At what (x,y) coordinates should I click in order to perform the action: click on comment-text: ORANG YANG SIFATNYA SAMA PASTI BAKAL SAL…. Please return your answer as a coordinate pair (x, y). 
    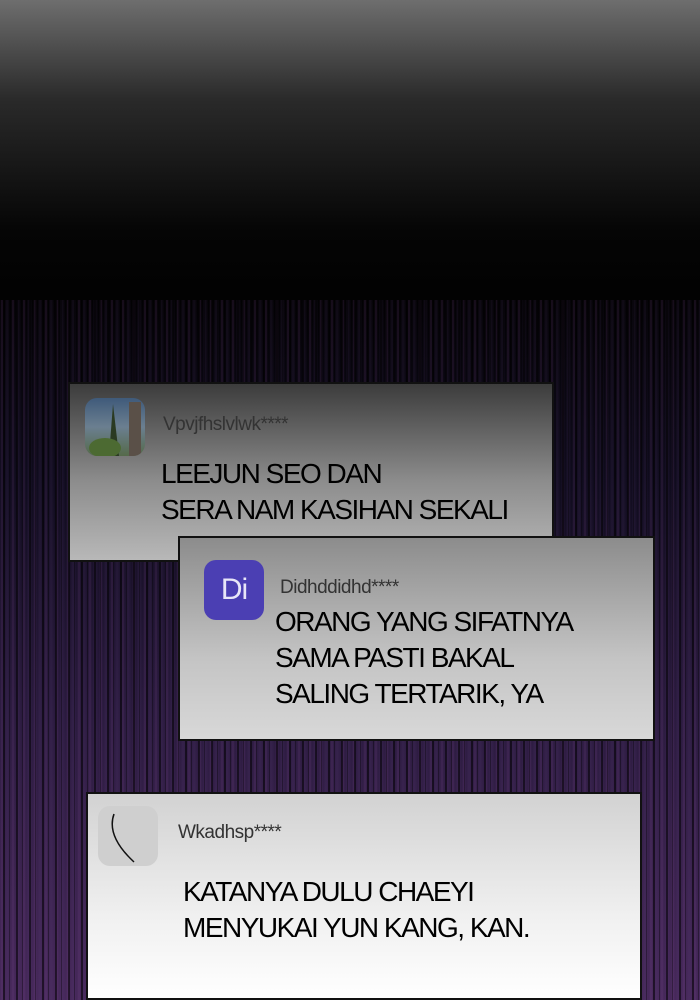
    Looking at the image, I should click on (424, 658).